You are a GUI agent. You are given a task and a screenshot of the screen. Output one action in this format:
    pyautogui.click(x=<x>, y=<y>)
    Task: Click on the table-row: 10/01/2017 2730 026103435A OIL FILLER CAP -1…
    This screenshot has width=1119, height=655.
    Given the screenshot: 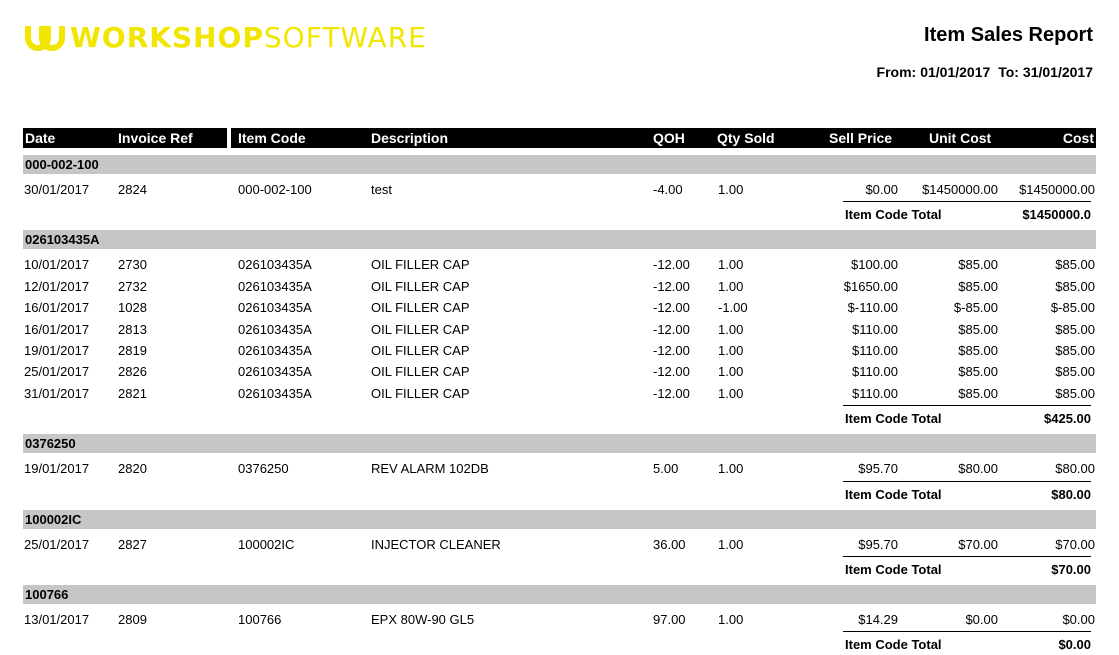 What is the action you would take?
    pyautogui.click(x=559, y=265)
    